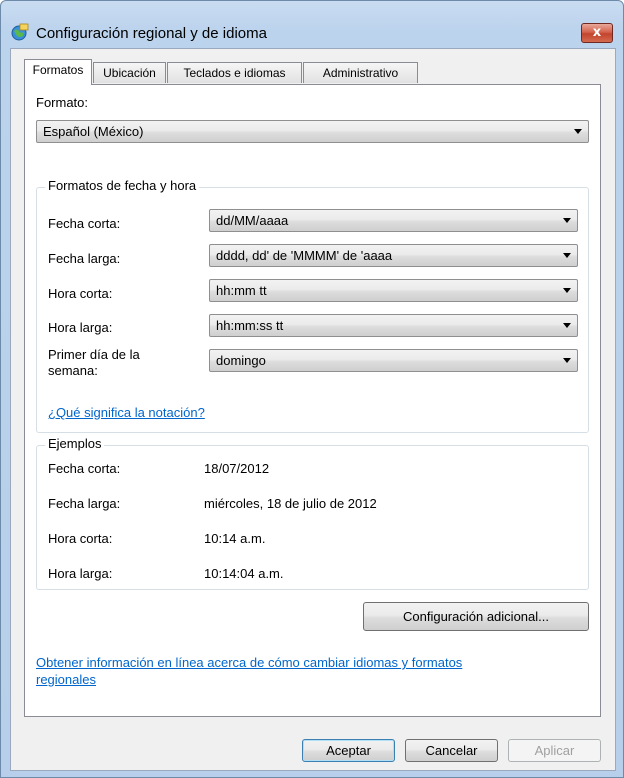 This screenshot has height=778, width=624. I want to click on short-time-label: Hora corta:, so click(80, 293).